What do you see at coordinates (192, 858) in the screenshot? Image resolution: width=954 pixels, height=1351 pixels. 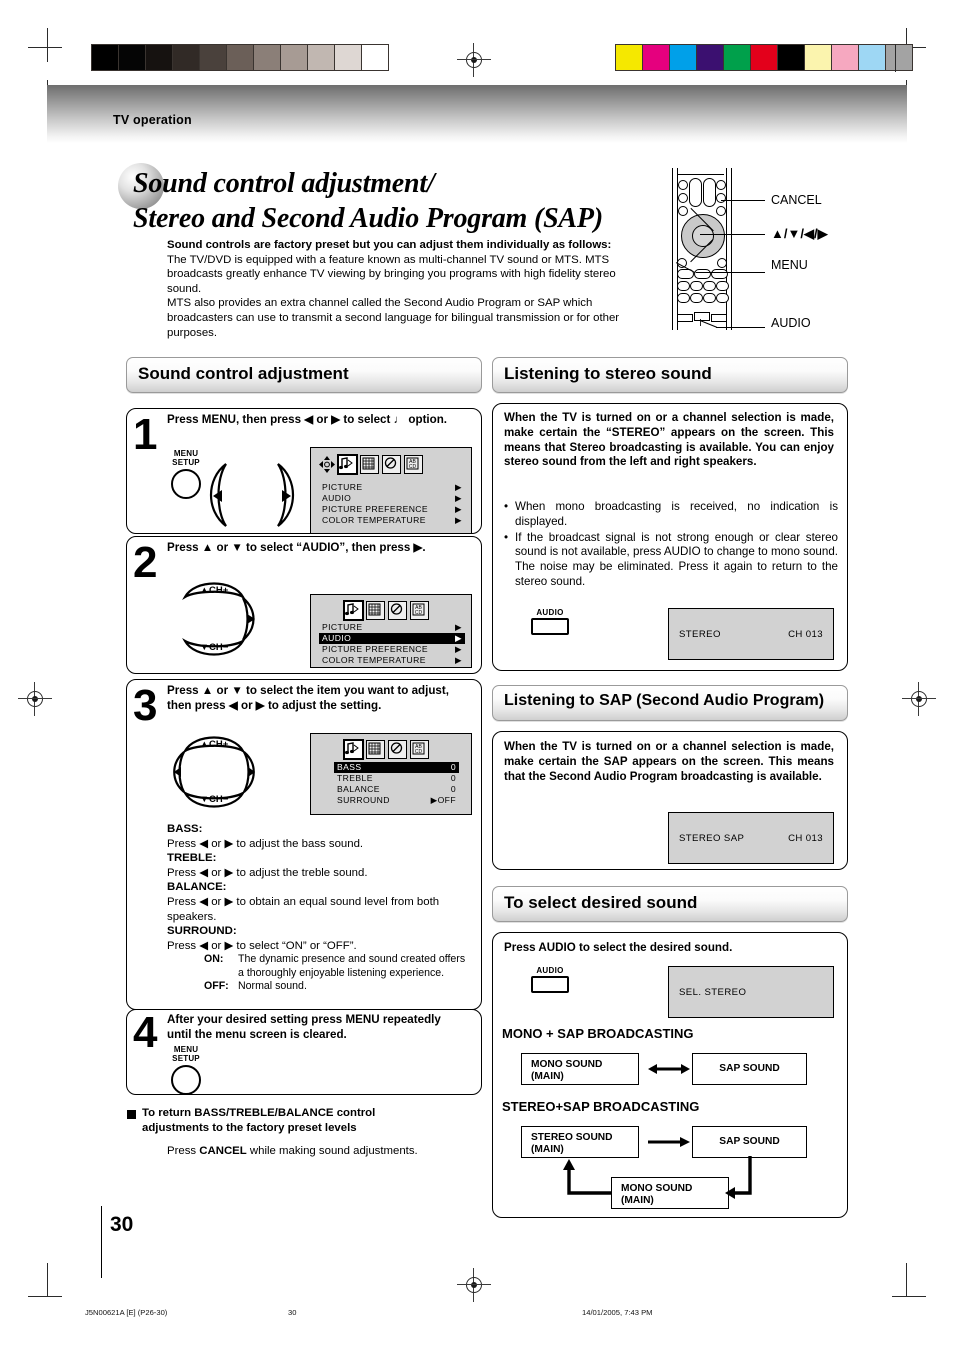 I see `adjust-term: TREBLE:` at bounding box center [192, 858].